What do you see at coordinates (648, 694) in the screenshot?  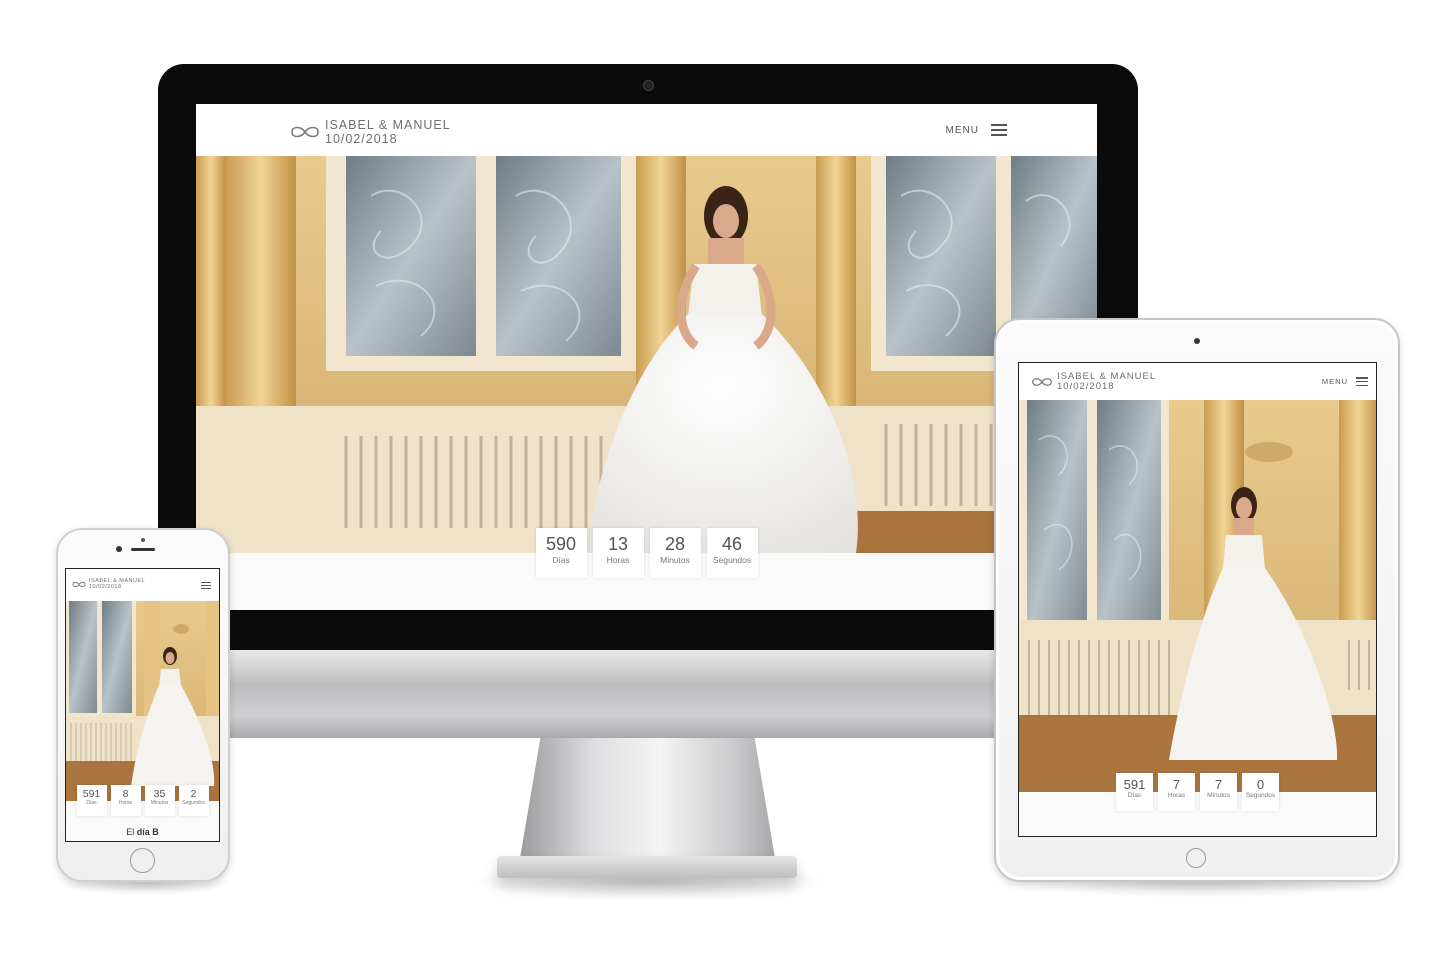 I see `monitor-chin` at bounding box center [648, 694].